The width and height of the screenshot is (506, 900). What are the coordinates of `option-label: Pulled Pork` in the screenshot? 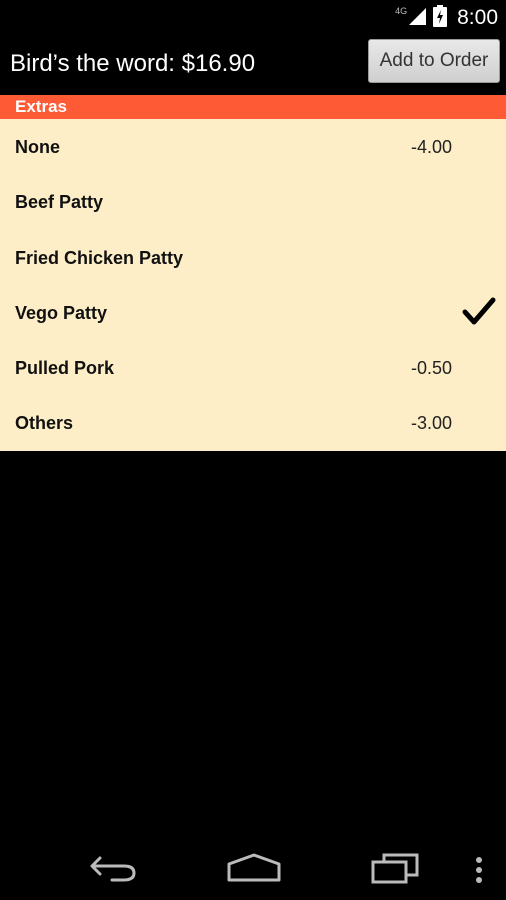 It's located at (65, 368).